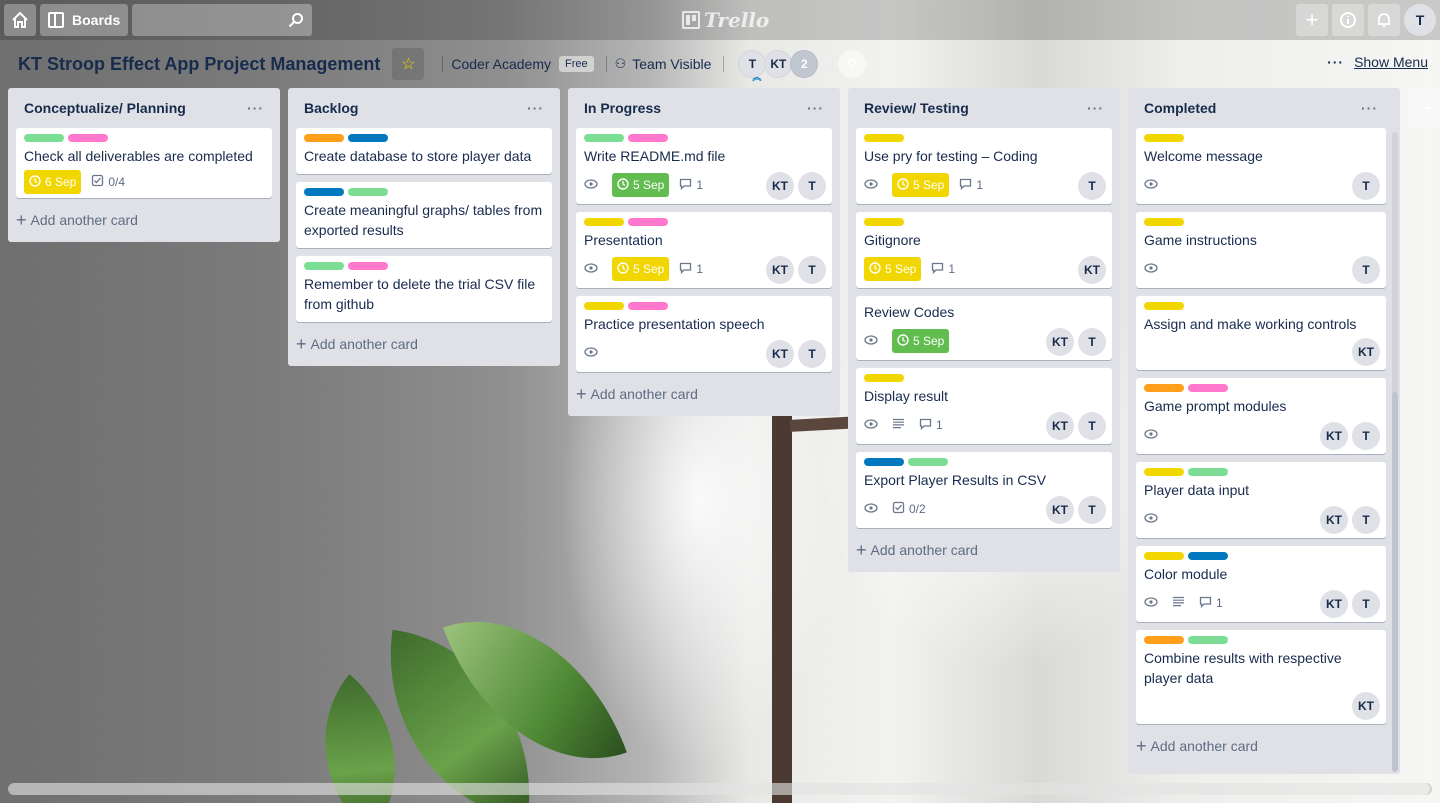  I want to click on card: Create database to store player data, so click(424, 151).